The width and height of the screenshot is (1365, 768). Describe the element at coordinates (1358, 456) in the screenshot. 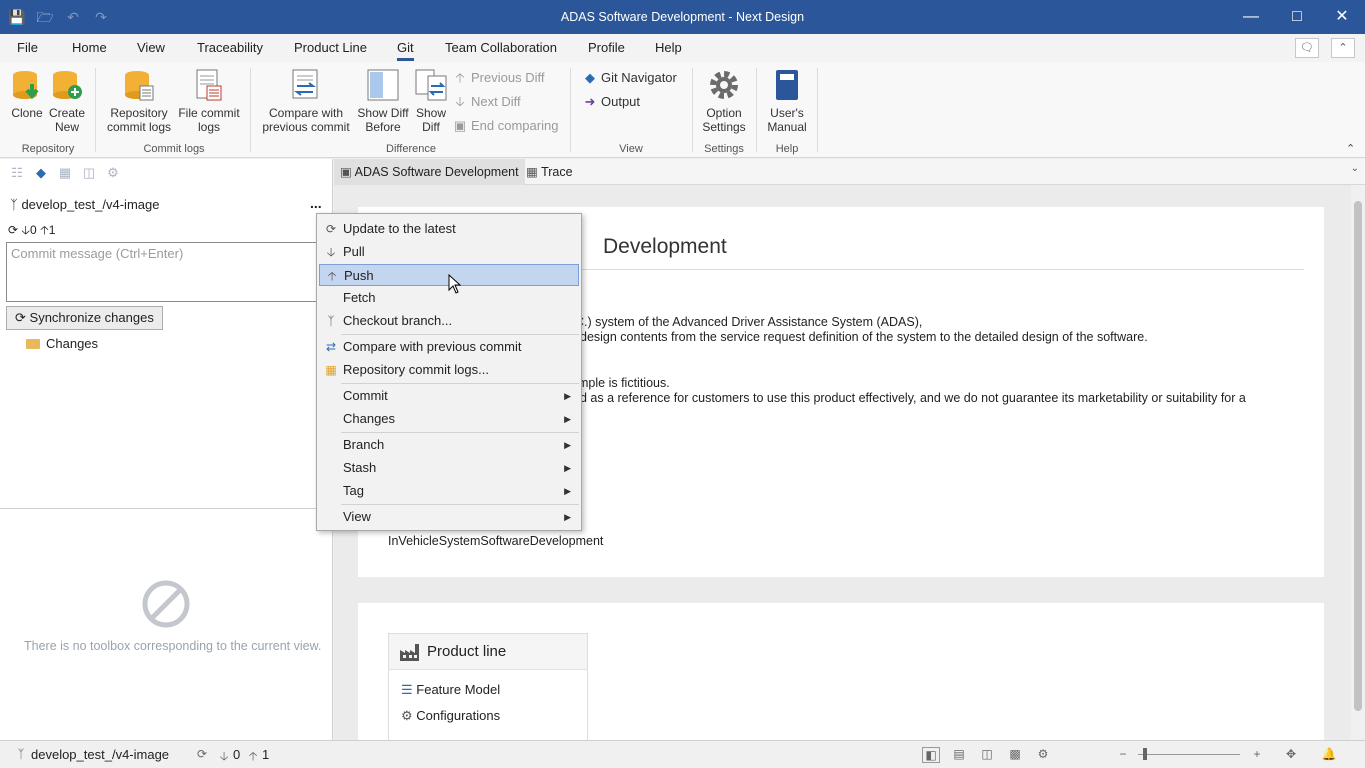

I see `scrollbar-thumb` at that location.